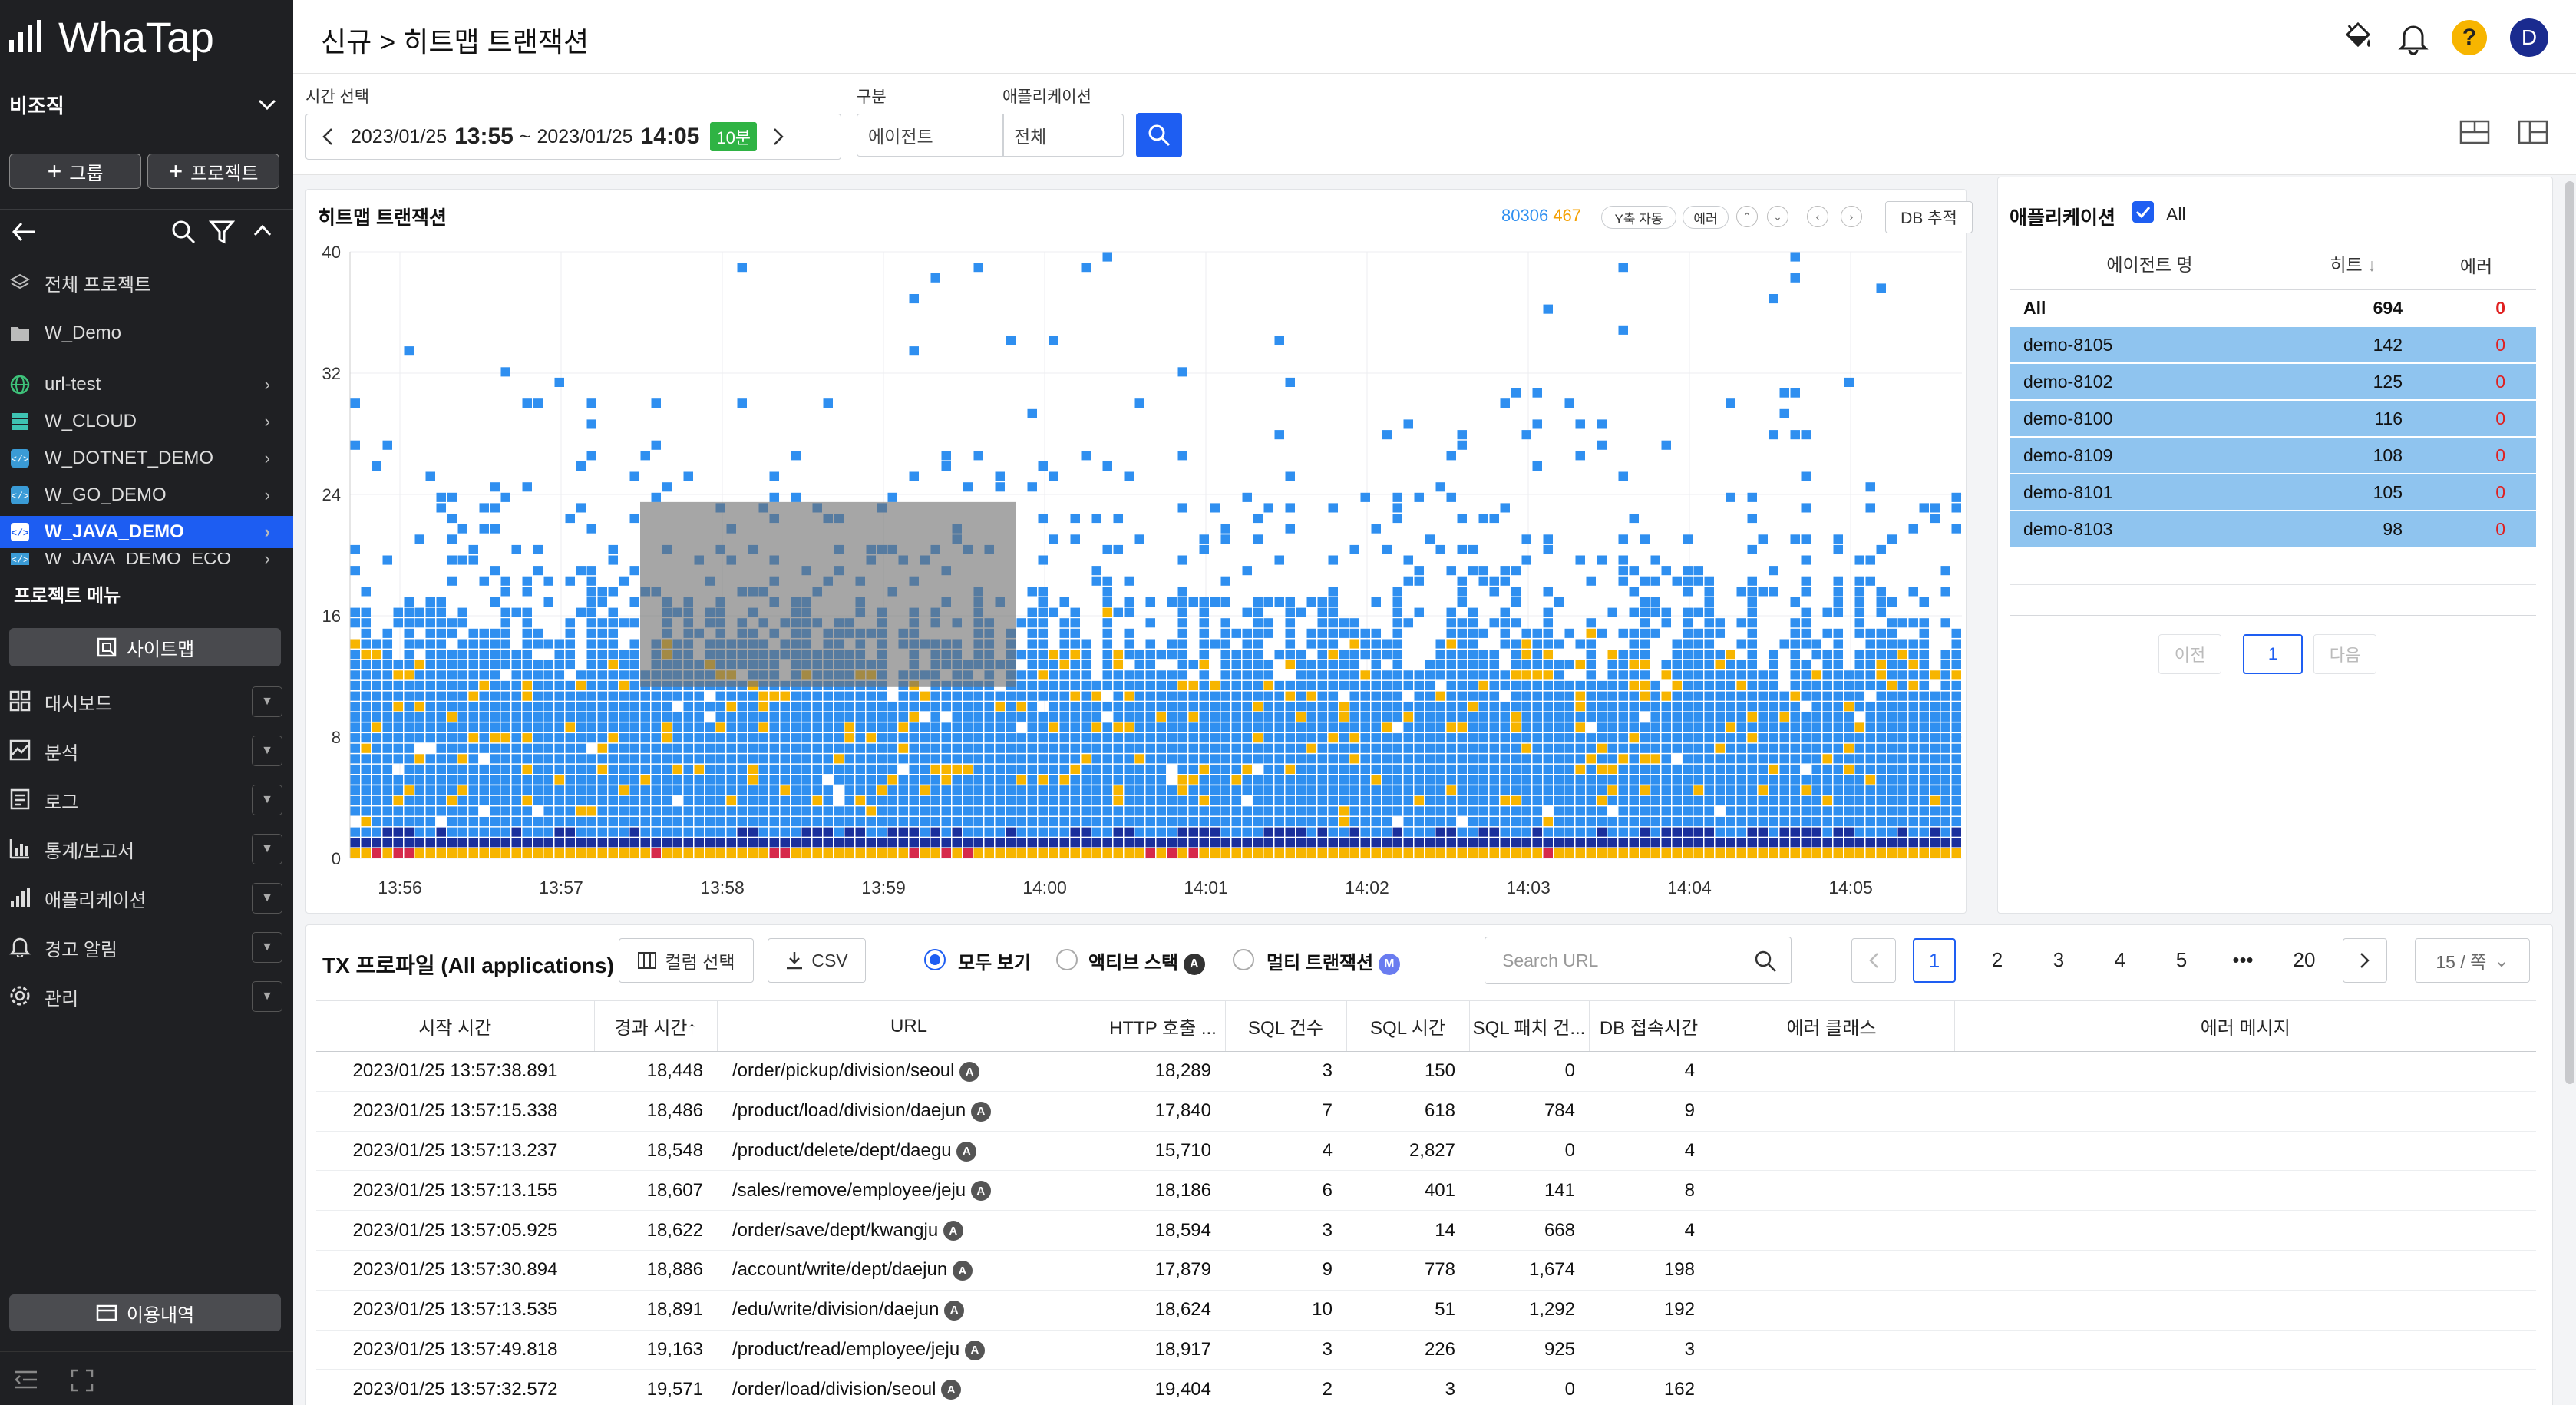 The width and height of the screenshot is (2576, 1405). What do you see at coordinates (1934, 960) in the screenshot?
I see `tx-page-1: 1` at bounding box center [1934, 960].